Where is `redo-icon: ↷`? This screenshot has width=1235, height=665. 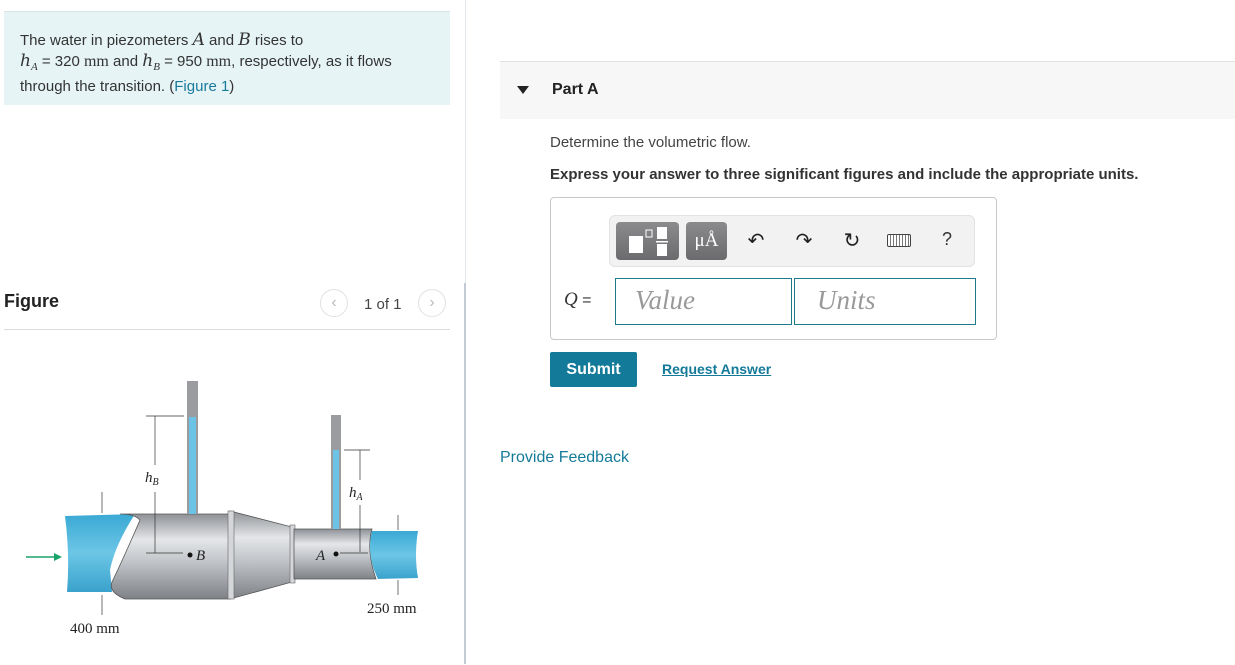 redo-icon: ↷ is located at coordinates (804, 240).